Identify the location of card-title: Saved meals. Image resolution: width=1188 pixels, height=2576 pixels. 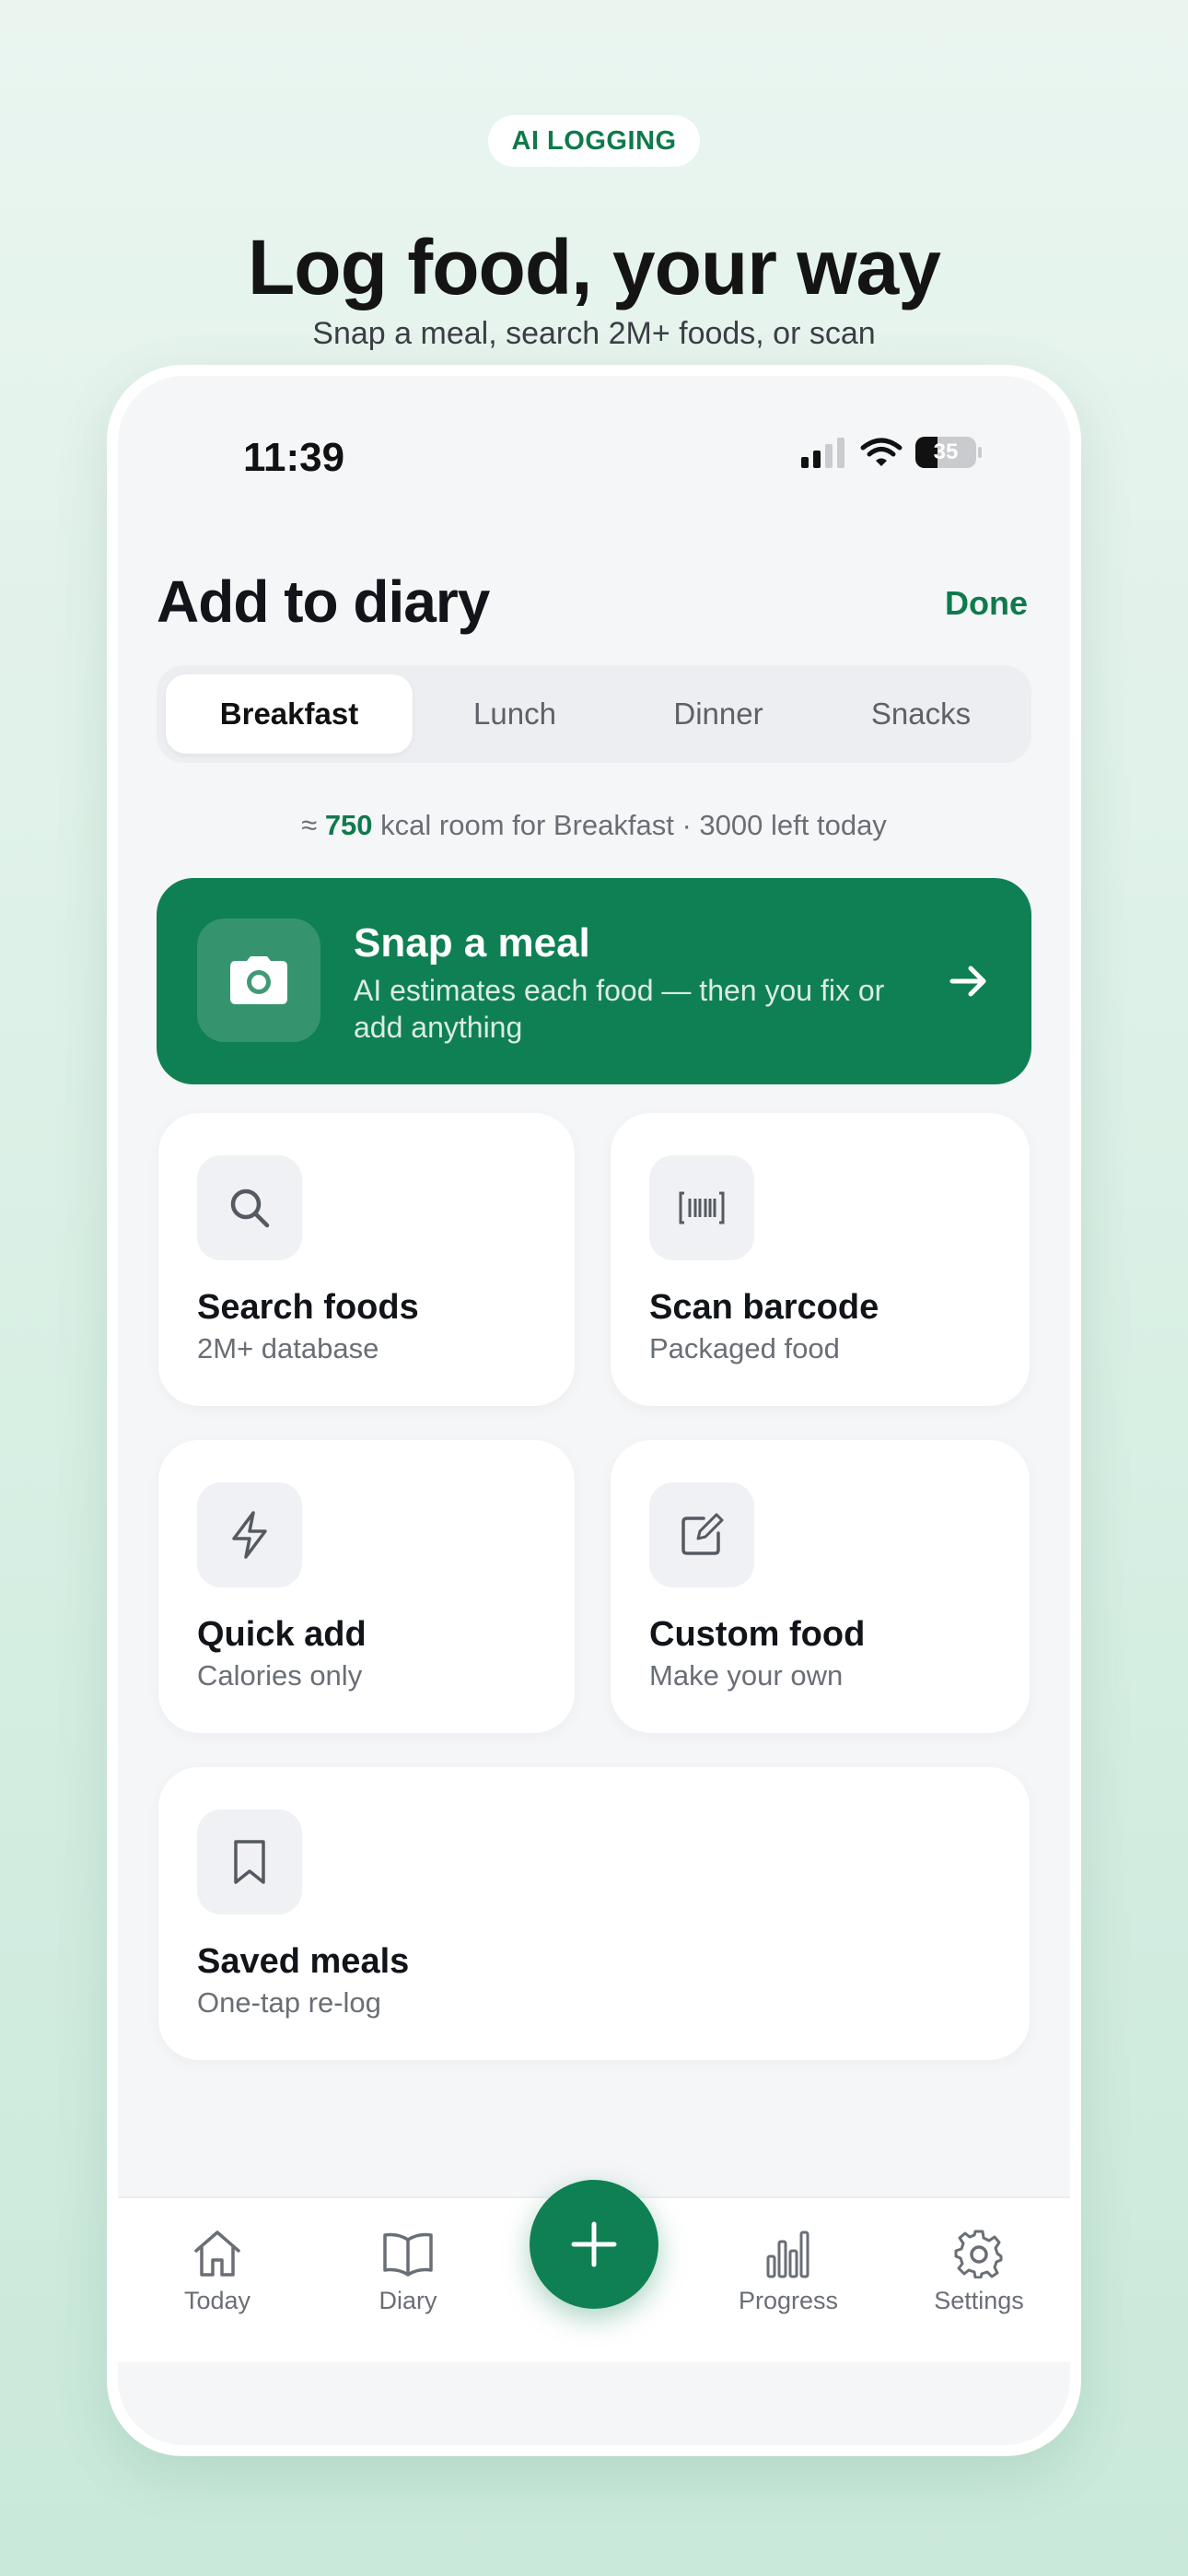
(303, 1961).